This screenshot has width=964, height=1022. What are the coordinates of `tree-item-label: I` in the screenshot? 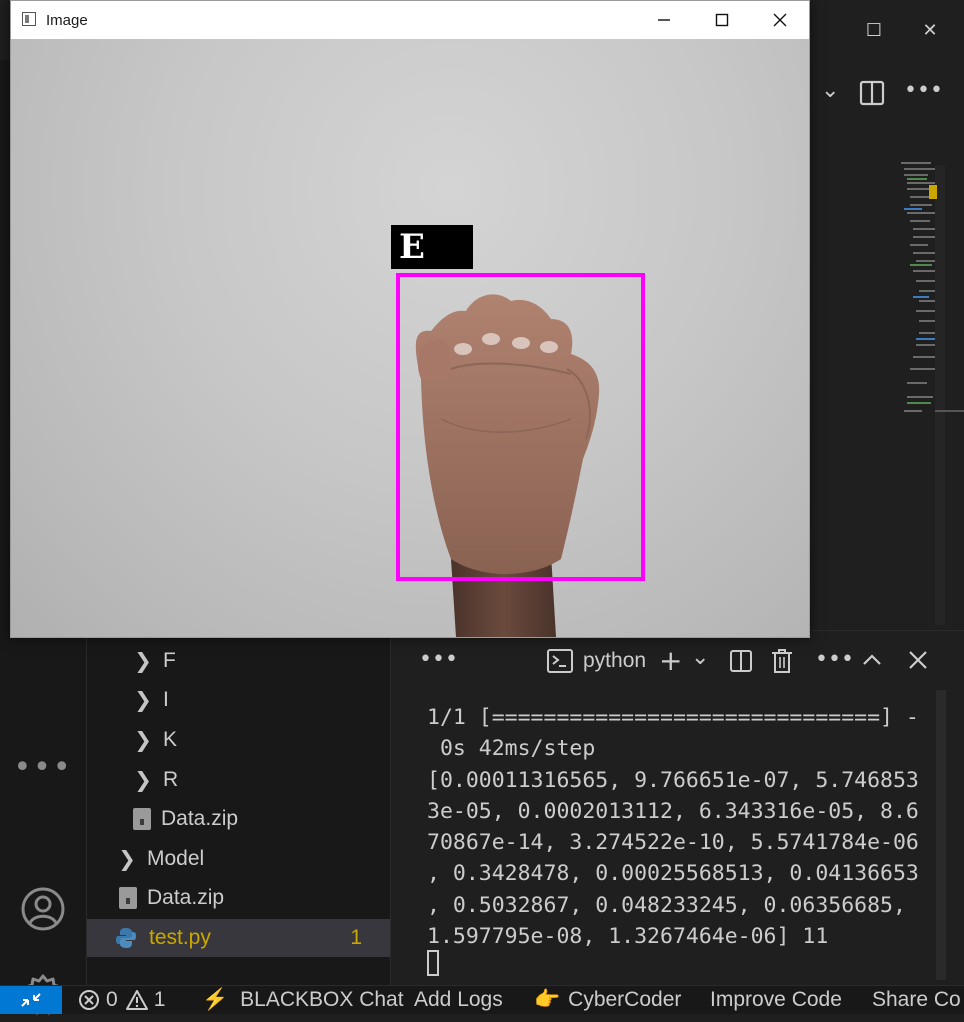 It's located at (166, 699).